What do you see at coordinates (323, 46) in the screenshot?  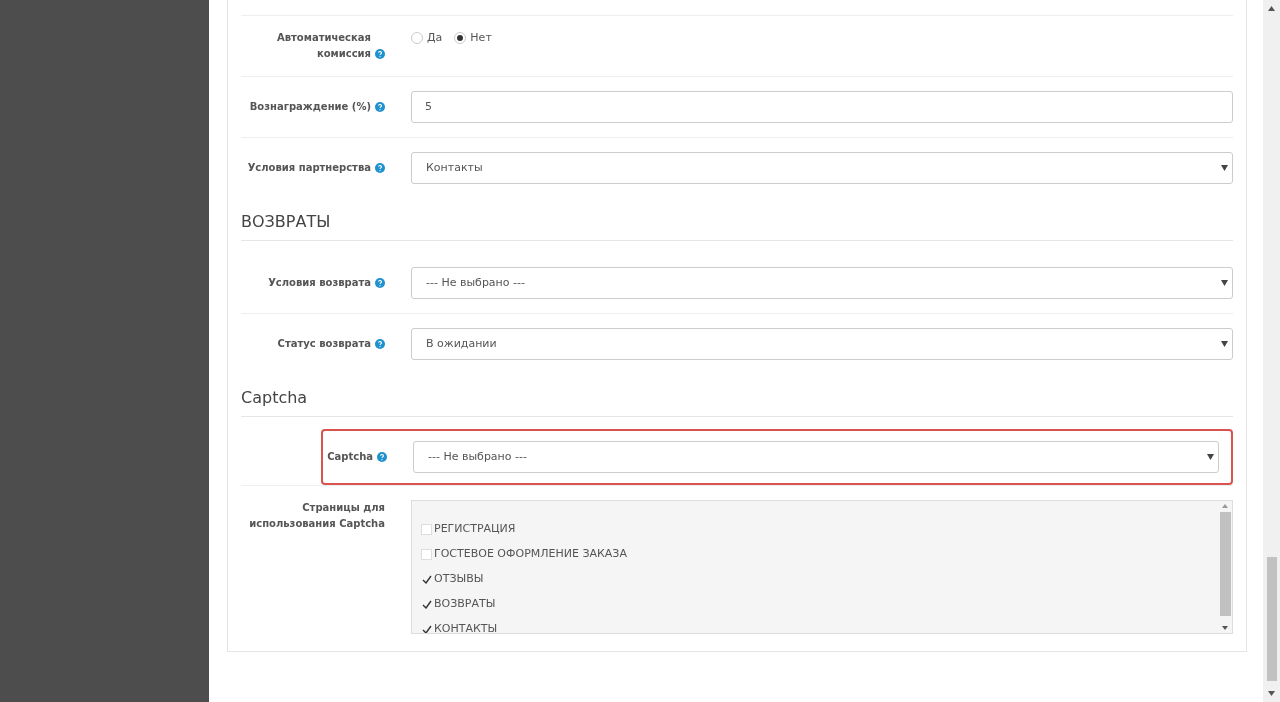 I see `field-label: Автоматическая комиссия` at bounding box center [323, 46].